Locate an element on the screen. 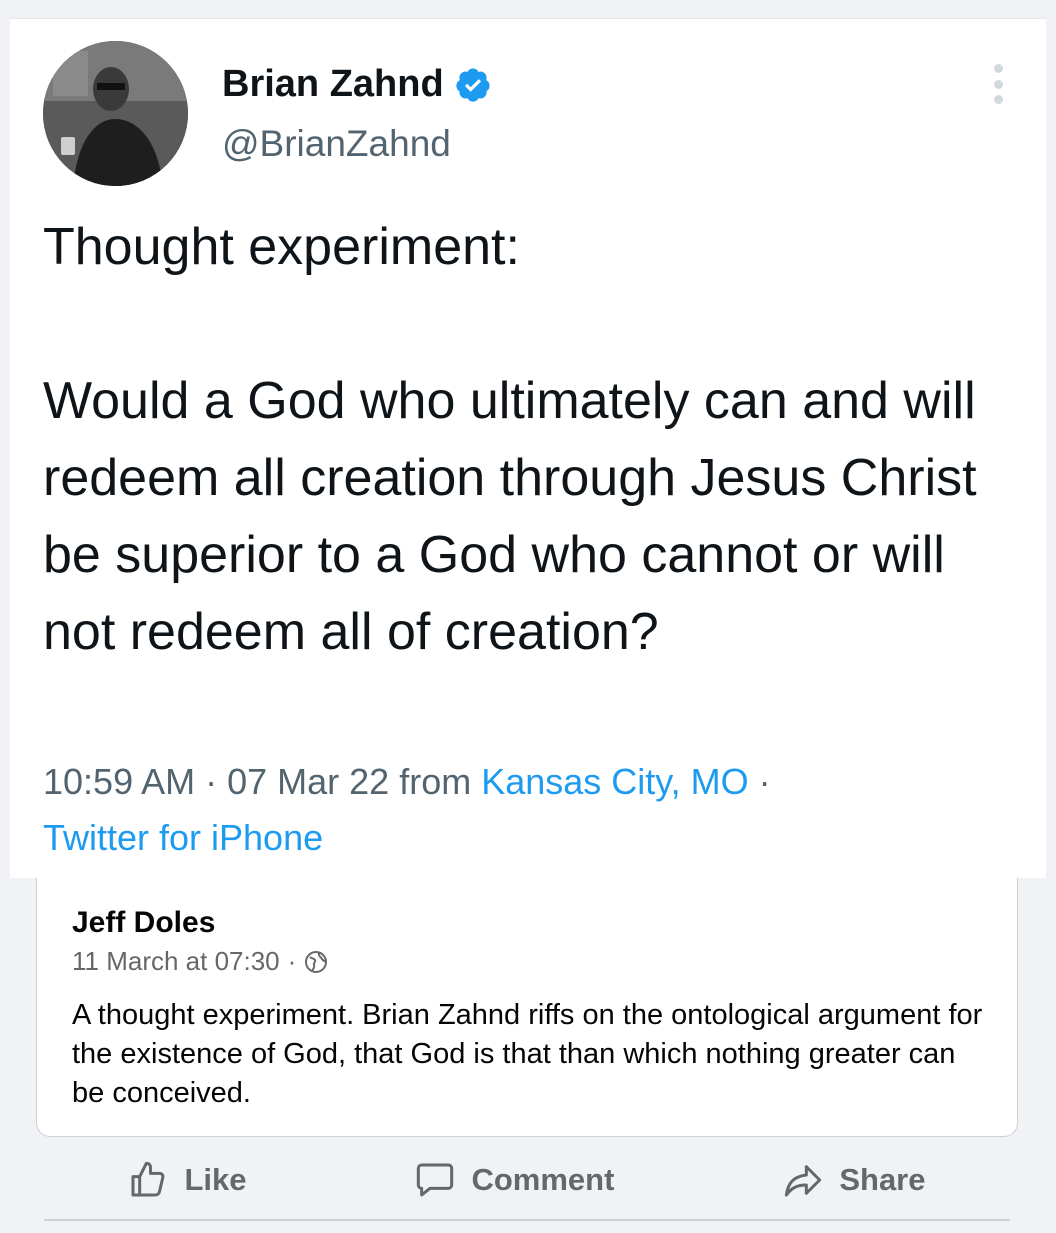 Image resolution: width=1056 pixels, height=1233 pixels. comment-button: Comment is located at coordinates (514, 1180).